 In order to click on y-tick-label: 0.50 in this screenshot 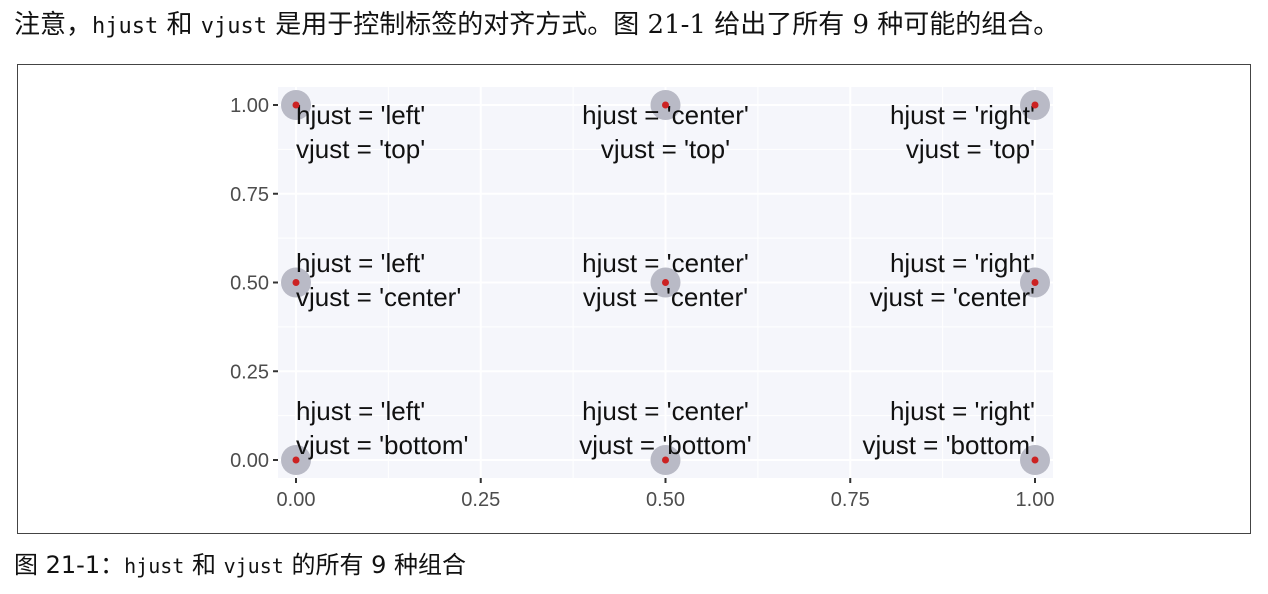, I will do `click(249, 284)`.